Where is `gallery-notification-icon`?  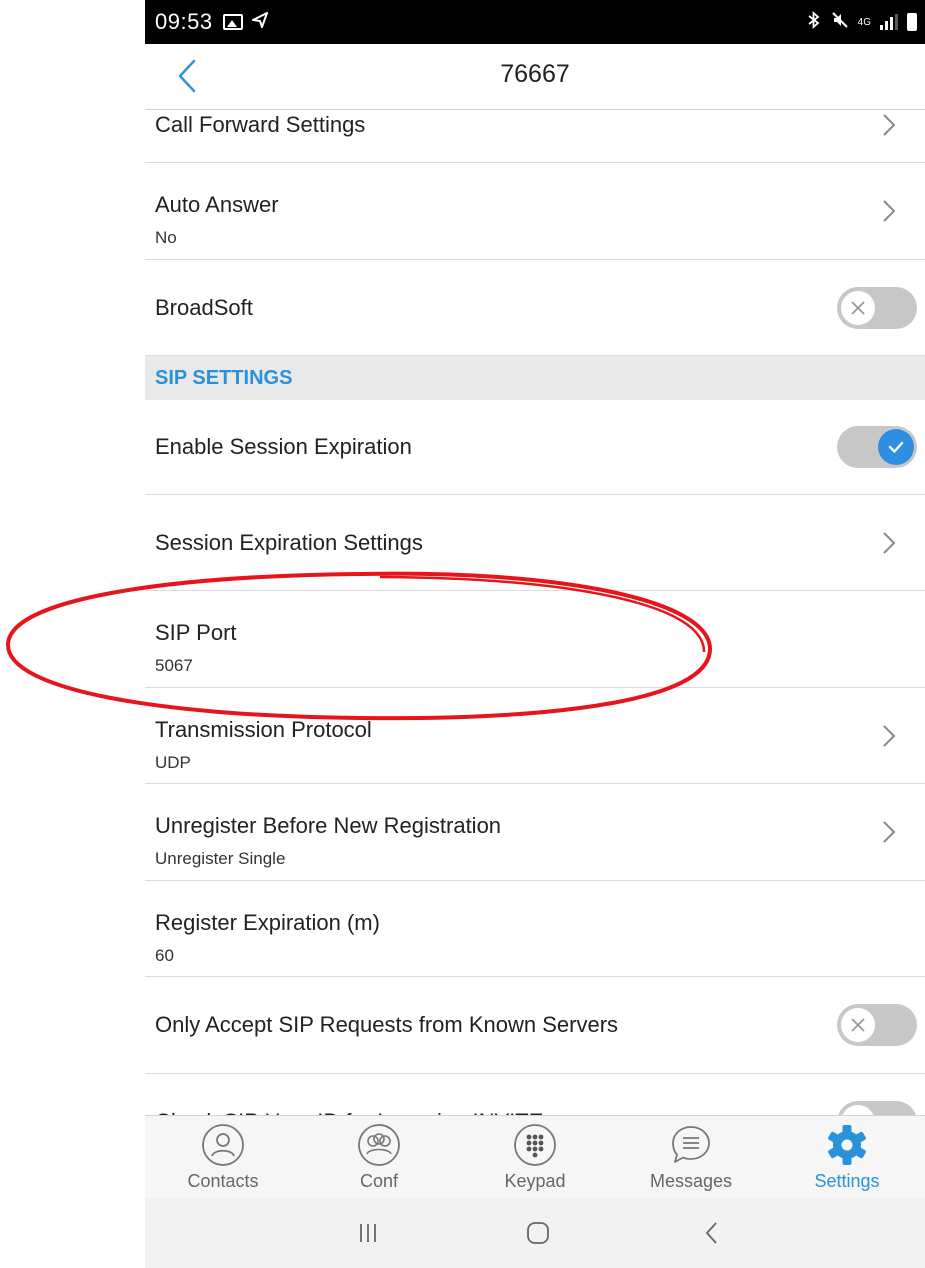 gallery-notification-icon is located at coordinates (232, 22).